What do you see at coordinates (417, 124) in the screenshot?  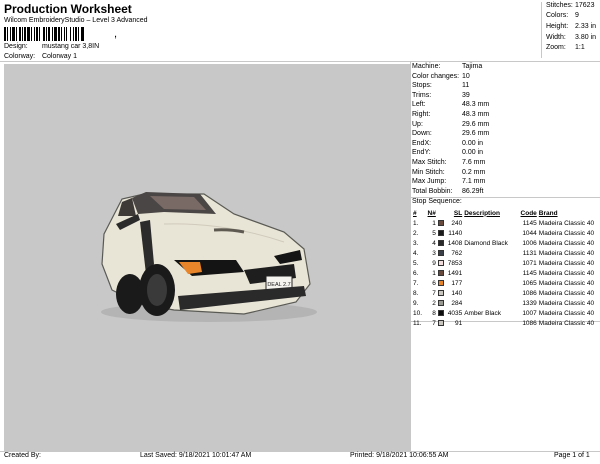 I see `info-label: Up:` at bounding box center [417, 124].